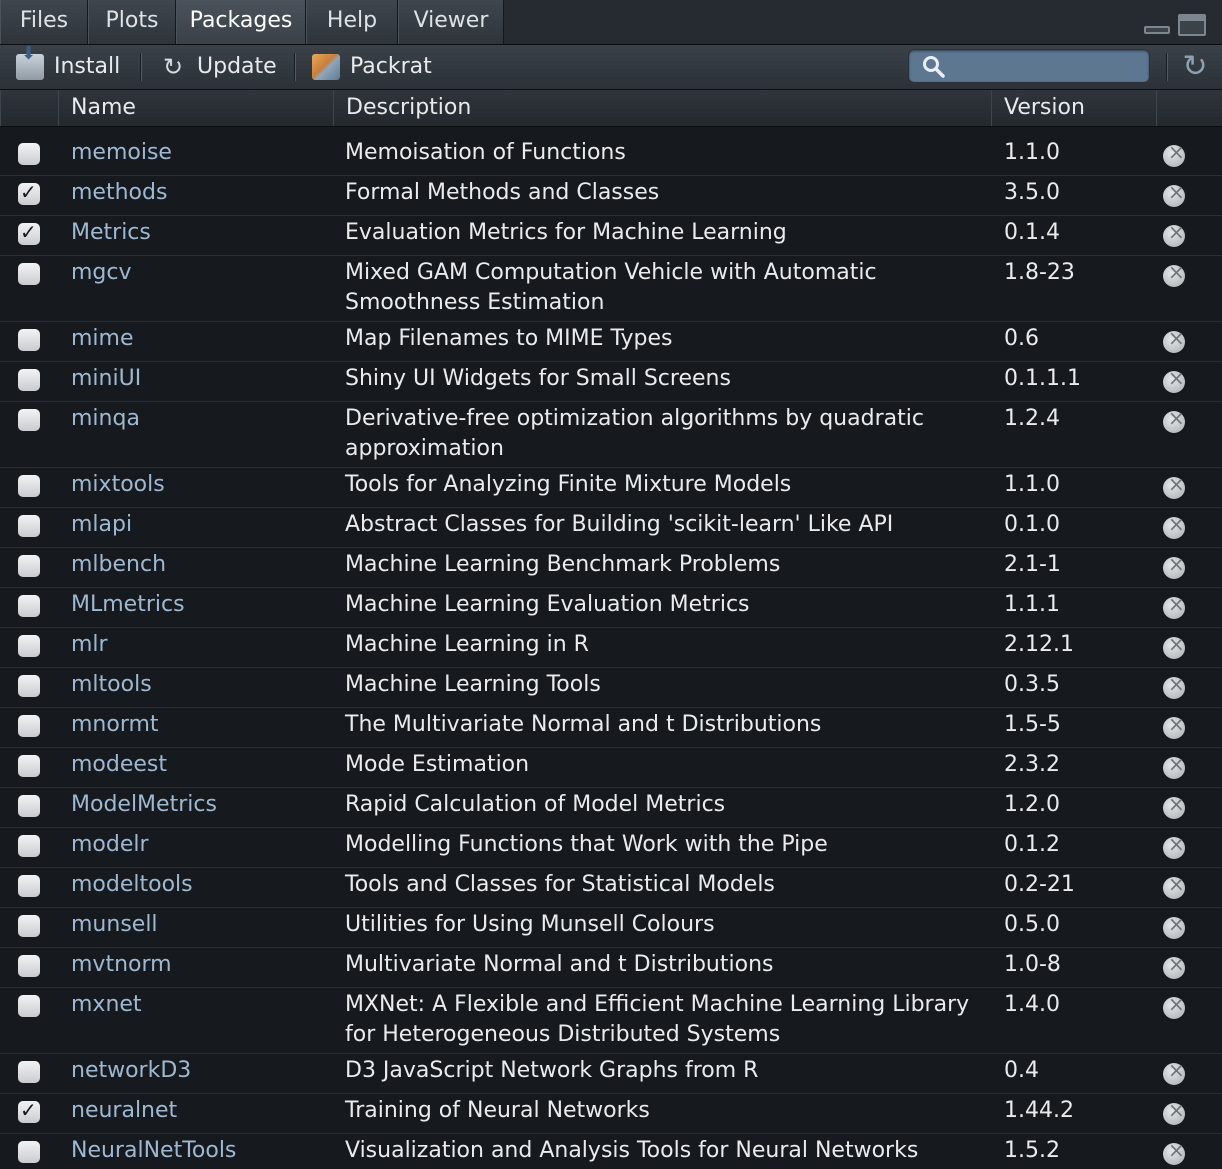 The width and height of the screenshot is (1222, 1169). What do you see at coordinates (101, 272) in the screenshot?
I see `package-name-link: mgcv` at bounding box center [101, 272].